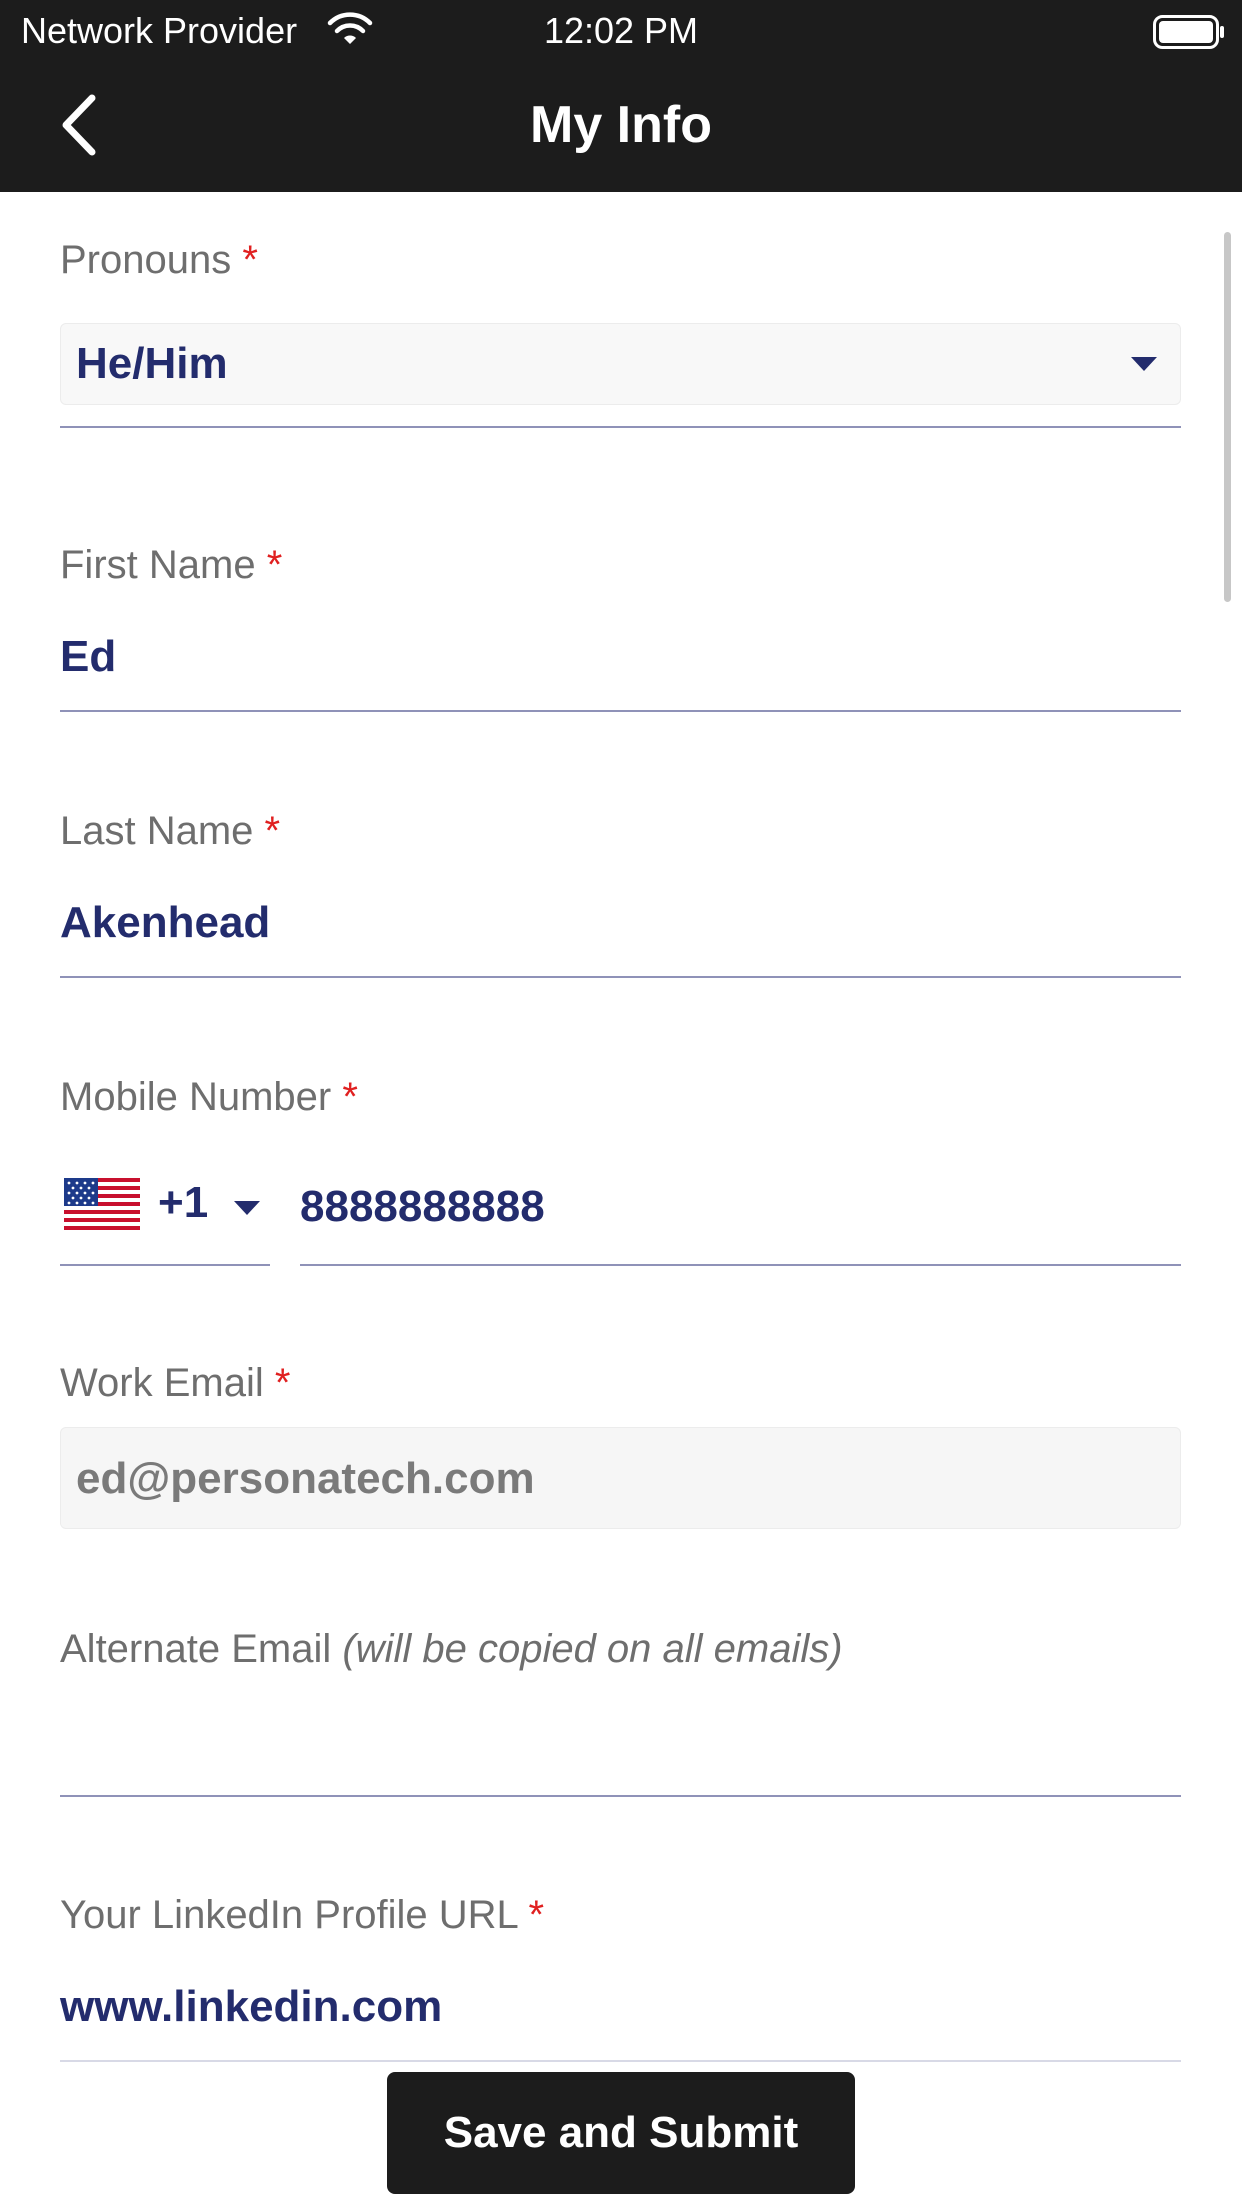  What do you see at coordinates (620, 2018) in the screenshot?
I see `linkedin-field: www.linkedin.com` at bounding box center [620, 2018].